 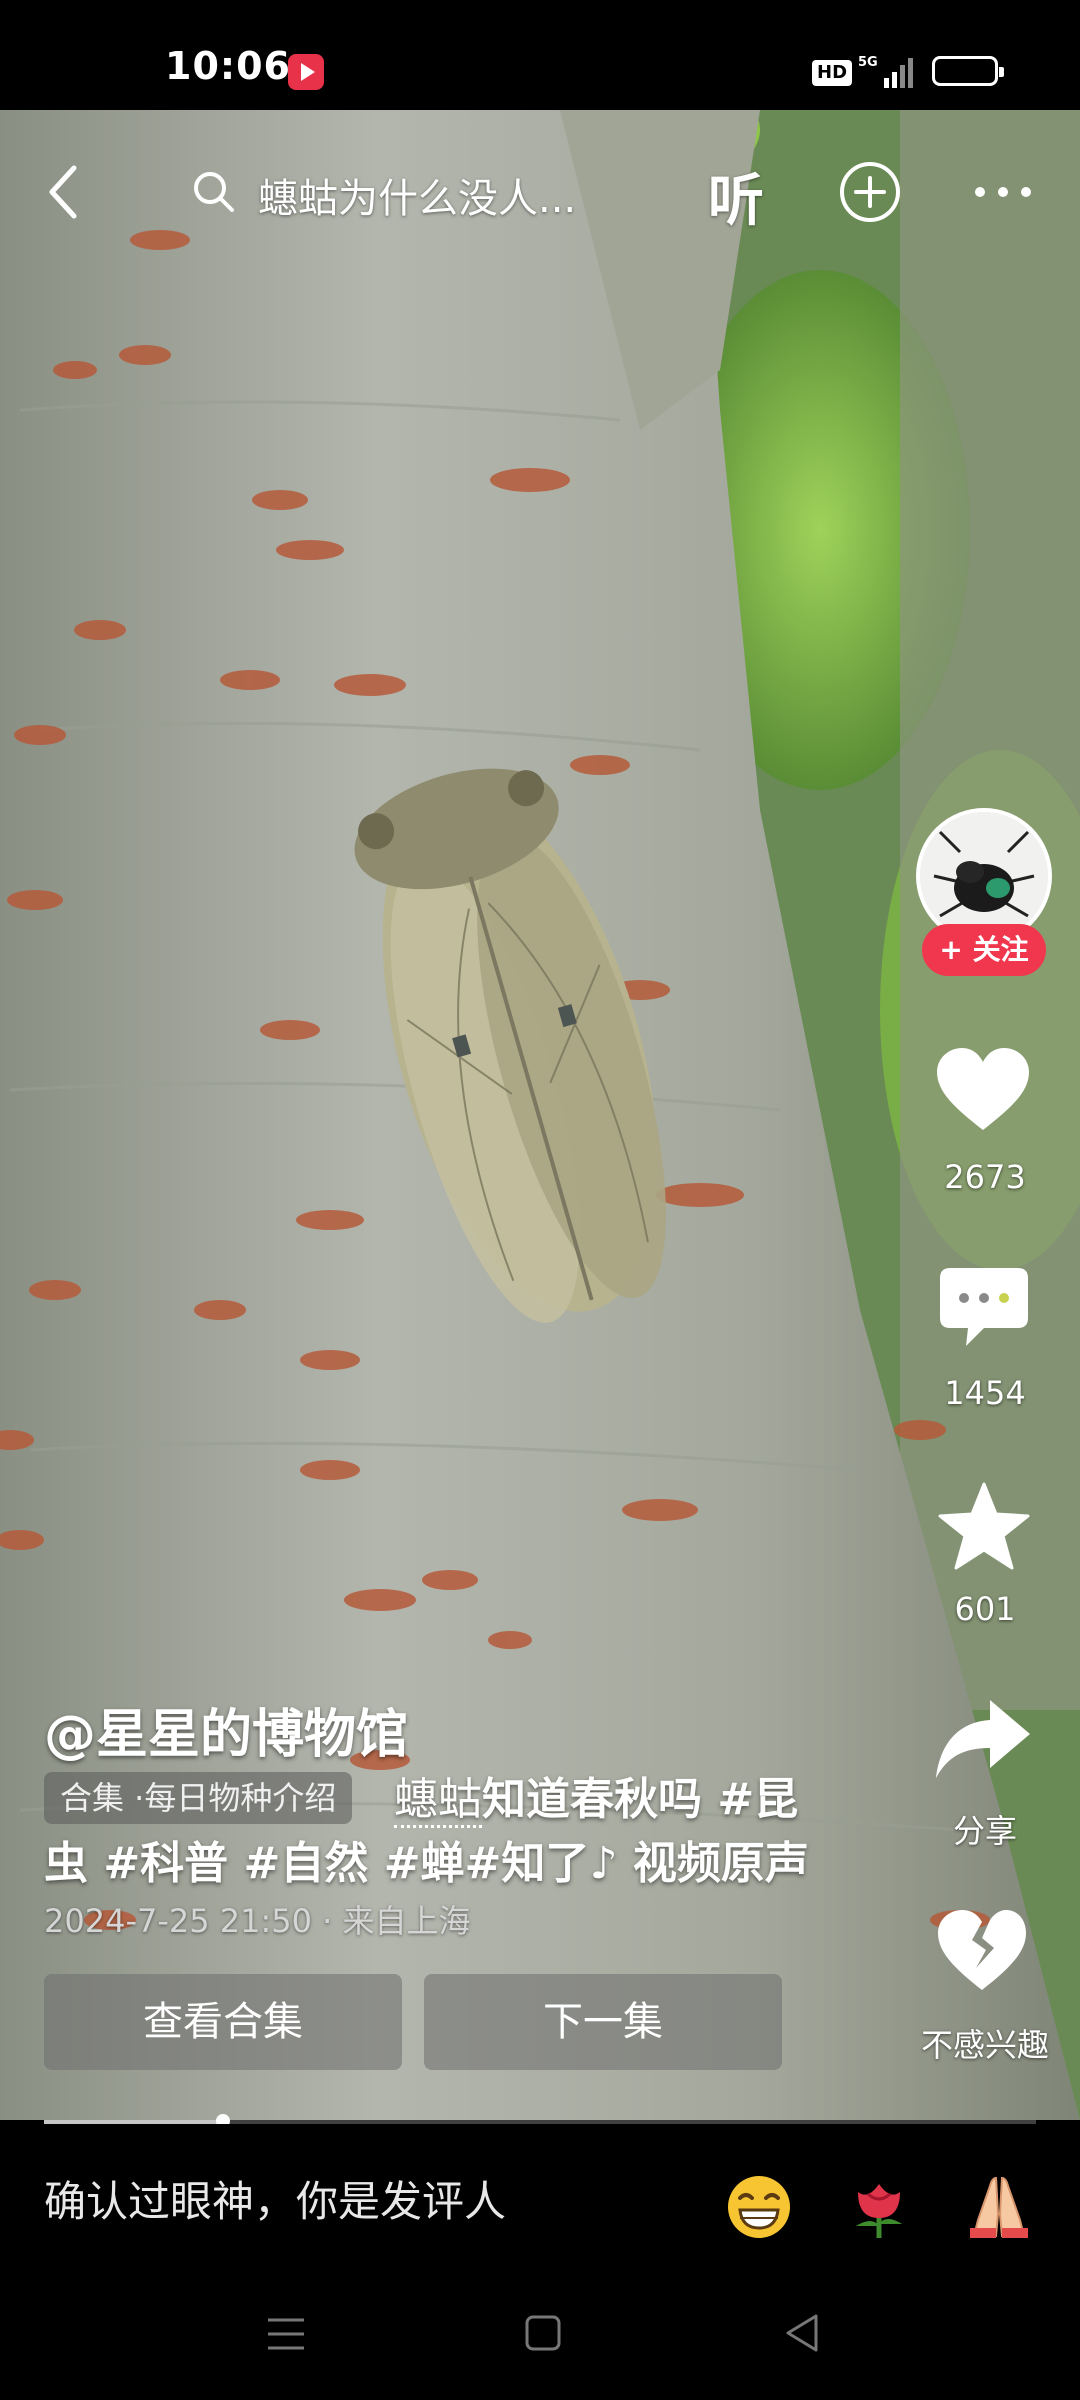 What do you see at coordinates (984, 2045) in the screenshot?
I see `not-interested-label: 不感兴趣` at bounding box center [984, 2045].